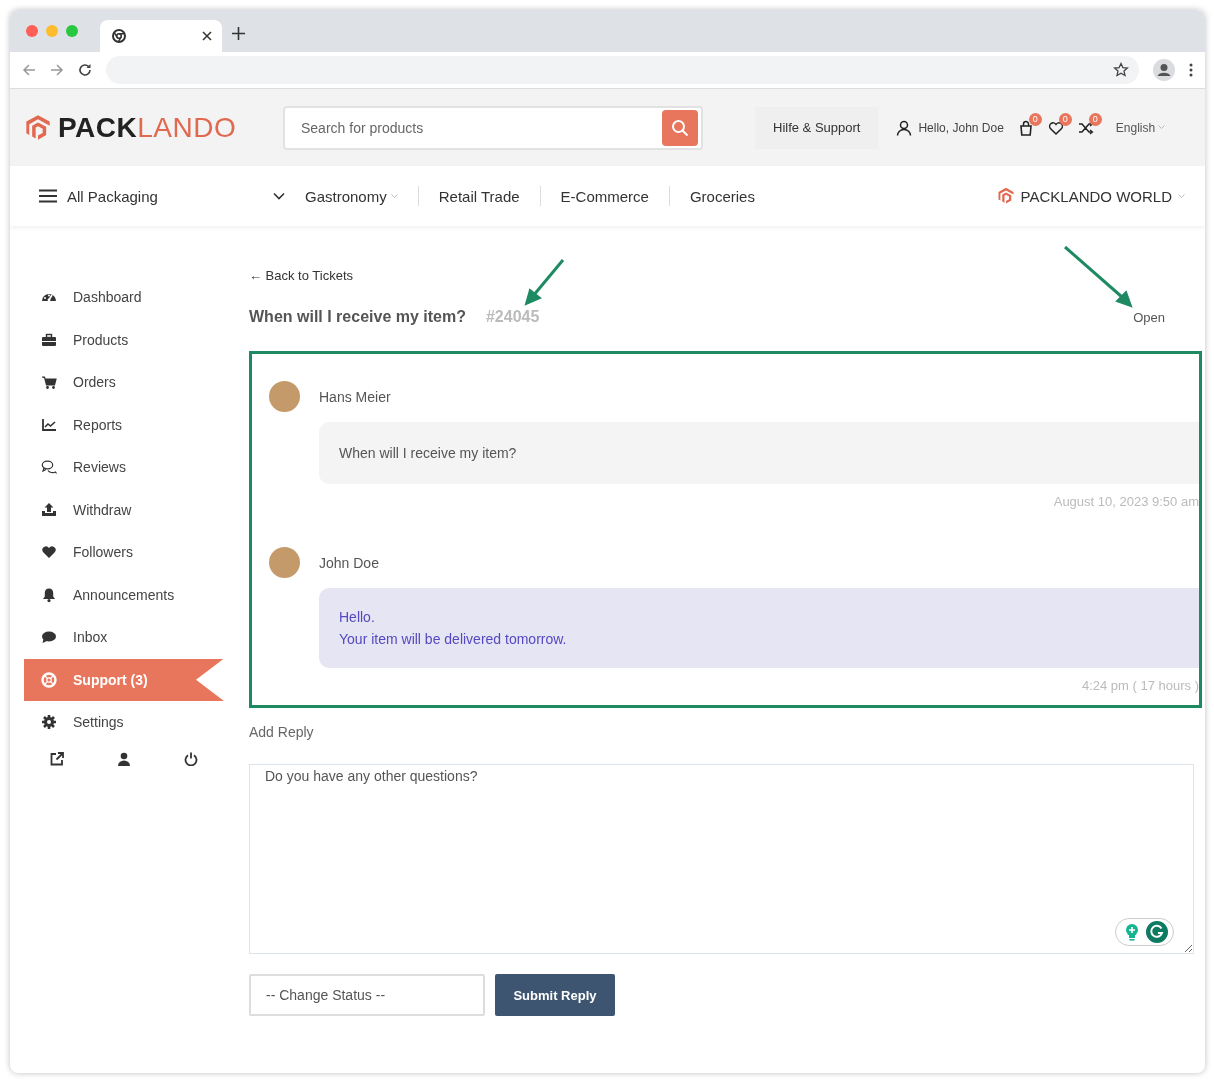  What do you see at coordinates (124, 339) in the screenshot?
I see `sidebar-item: Products` at bounding box center [124, 339].